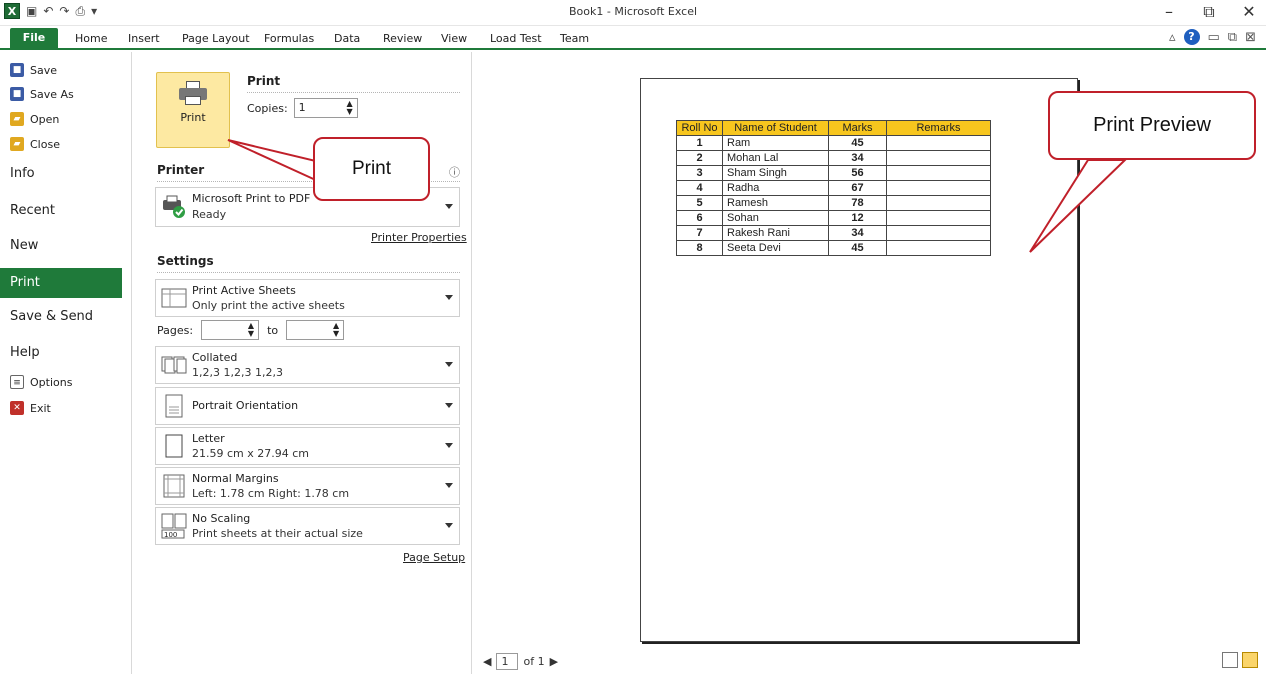 The height and width of the screenshot is (674, 1266). What do you see at coordinates (520, 661) in the screenshot?
I see `page-navigator: ◀ 1 of 1 ▶` at bounding box center [520, 661].